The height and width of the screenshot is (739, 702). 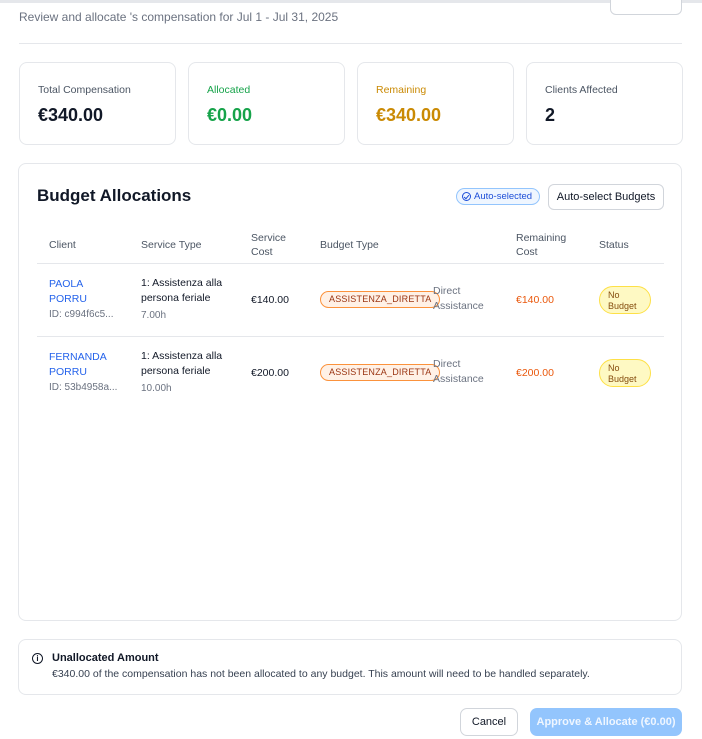 I want to click on col-header-remaining-cost: Remaining Cost, so click(x=541, y=245).